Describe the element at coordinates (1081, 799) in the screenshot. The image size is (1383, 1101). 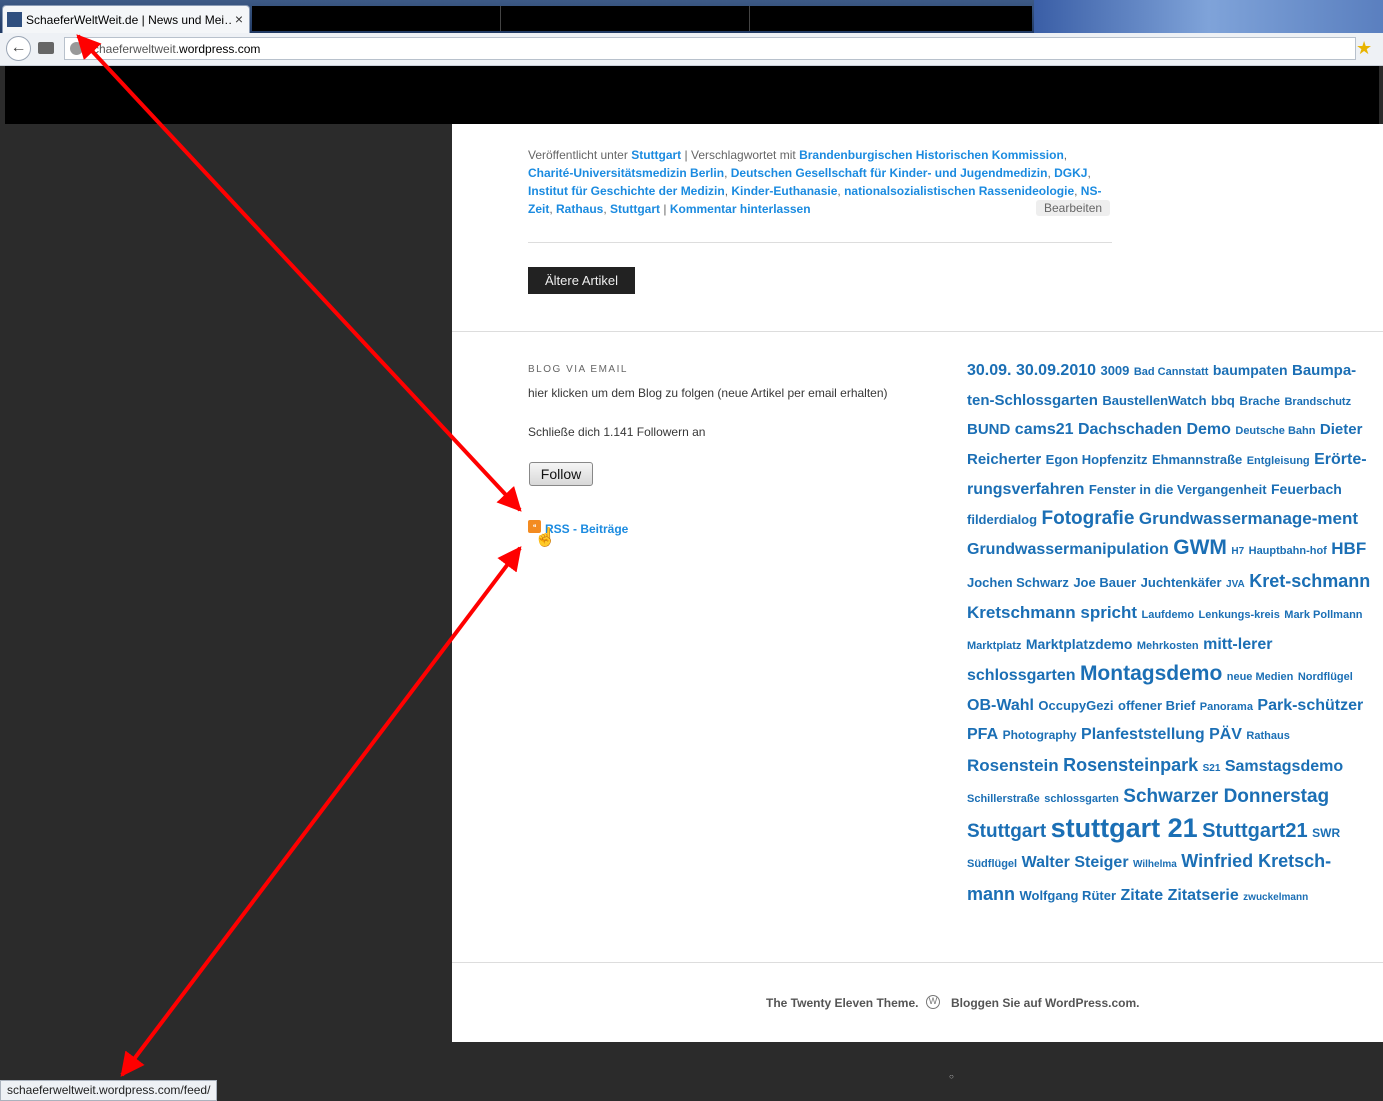
I see `tag-cloud-item: schlossgarten` at that location.